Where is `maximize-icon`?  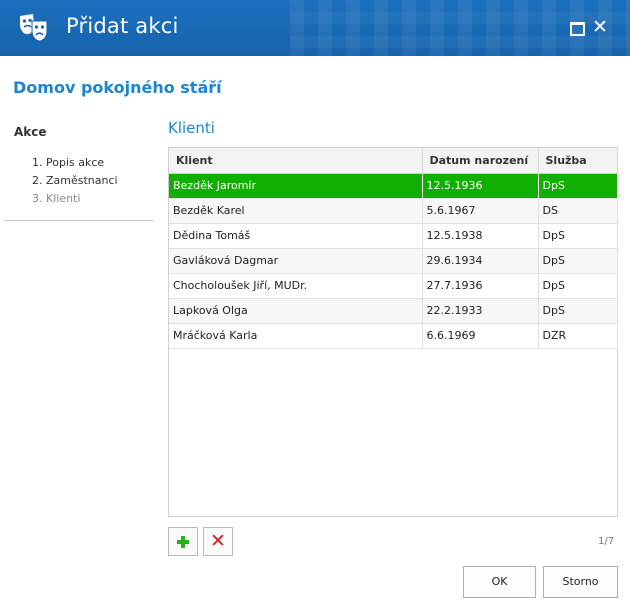
maximize-icon is located at coordinates (576, 27).